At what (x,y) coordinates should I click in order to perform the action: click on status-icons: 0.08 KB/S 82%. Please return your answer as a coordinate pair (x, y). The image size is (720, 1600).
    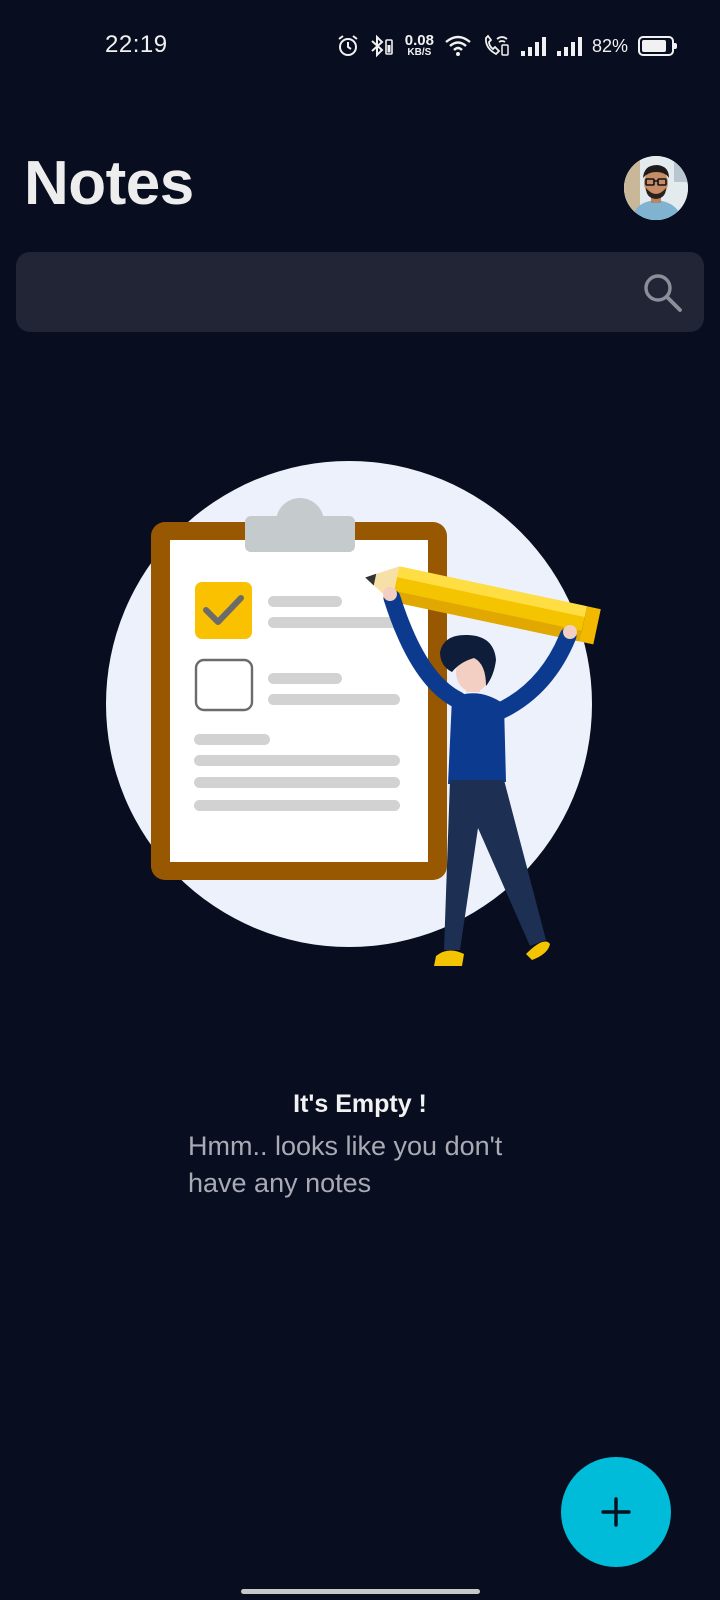
    Looking at the image, I should click on (507, 46).